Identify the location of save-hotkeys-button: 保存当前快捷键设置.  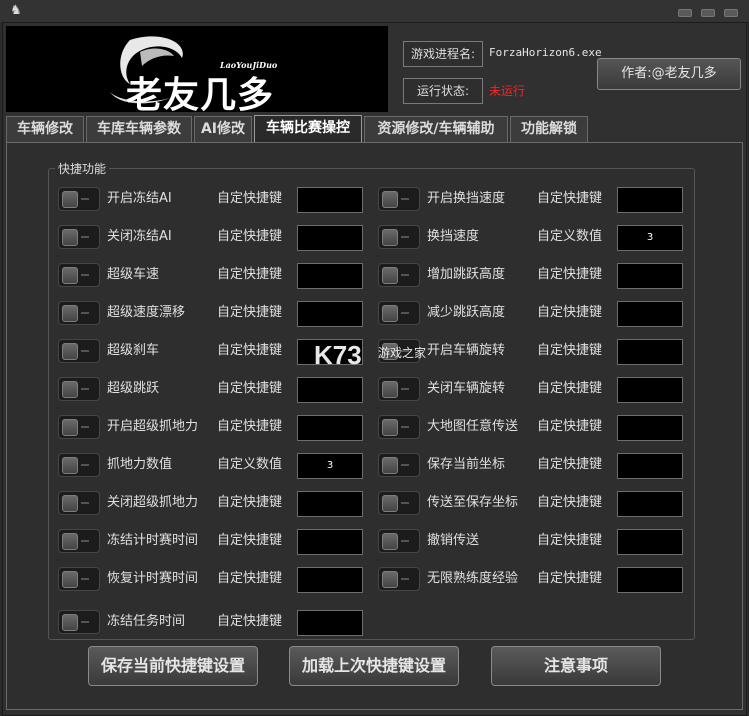
(173, 666).